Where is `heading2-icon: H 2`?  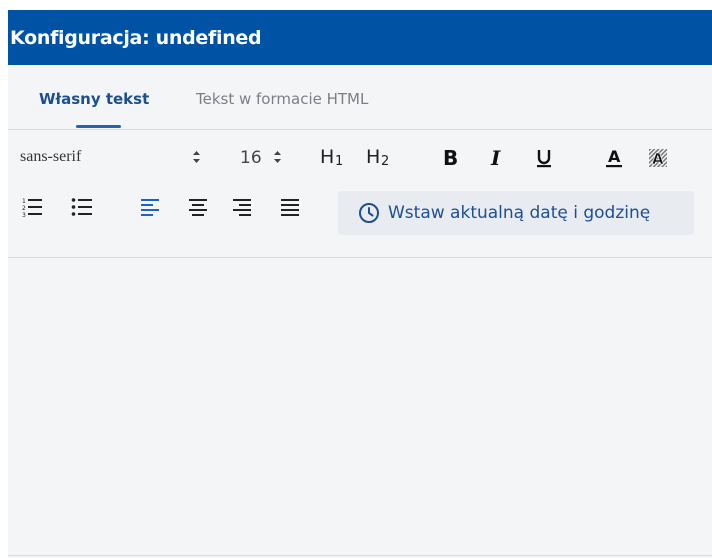 heading2-icon: H 2 is located at coordinates (377, 157).